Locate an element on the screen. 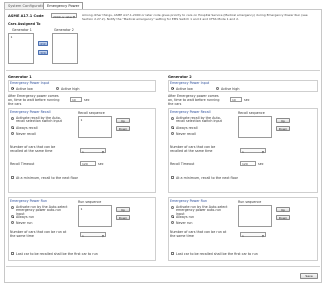 This screenshot has width=333, height=287. gen2-run-down-button: Down is located at coordinates (283, 217).